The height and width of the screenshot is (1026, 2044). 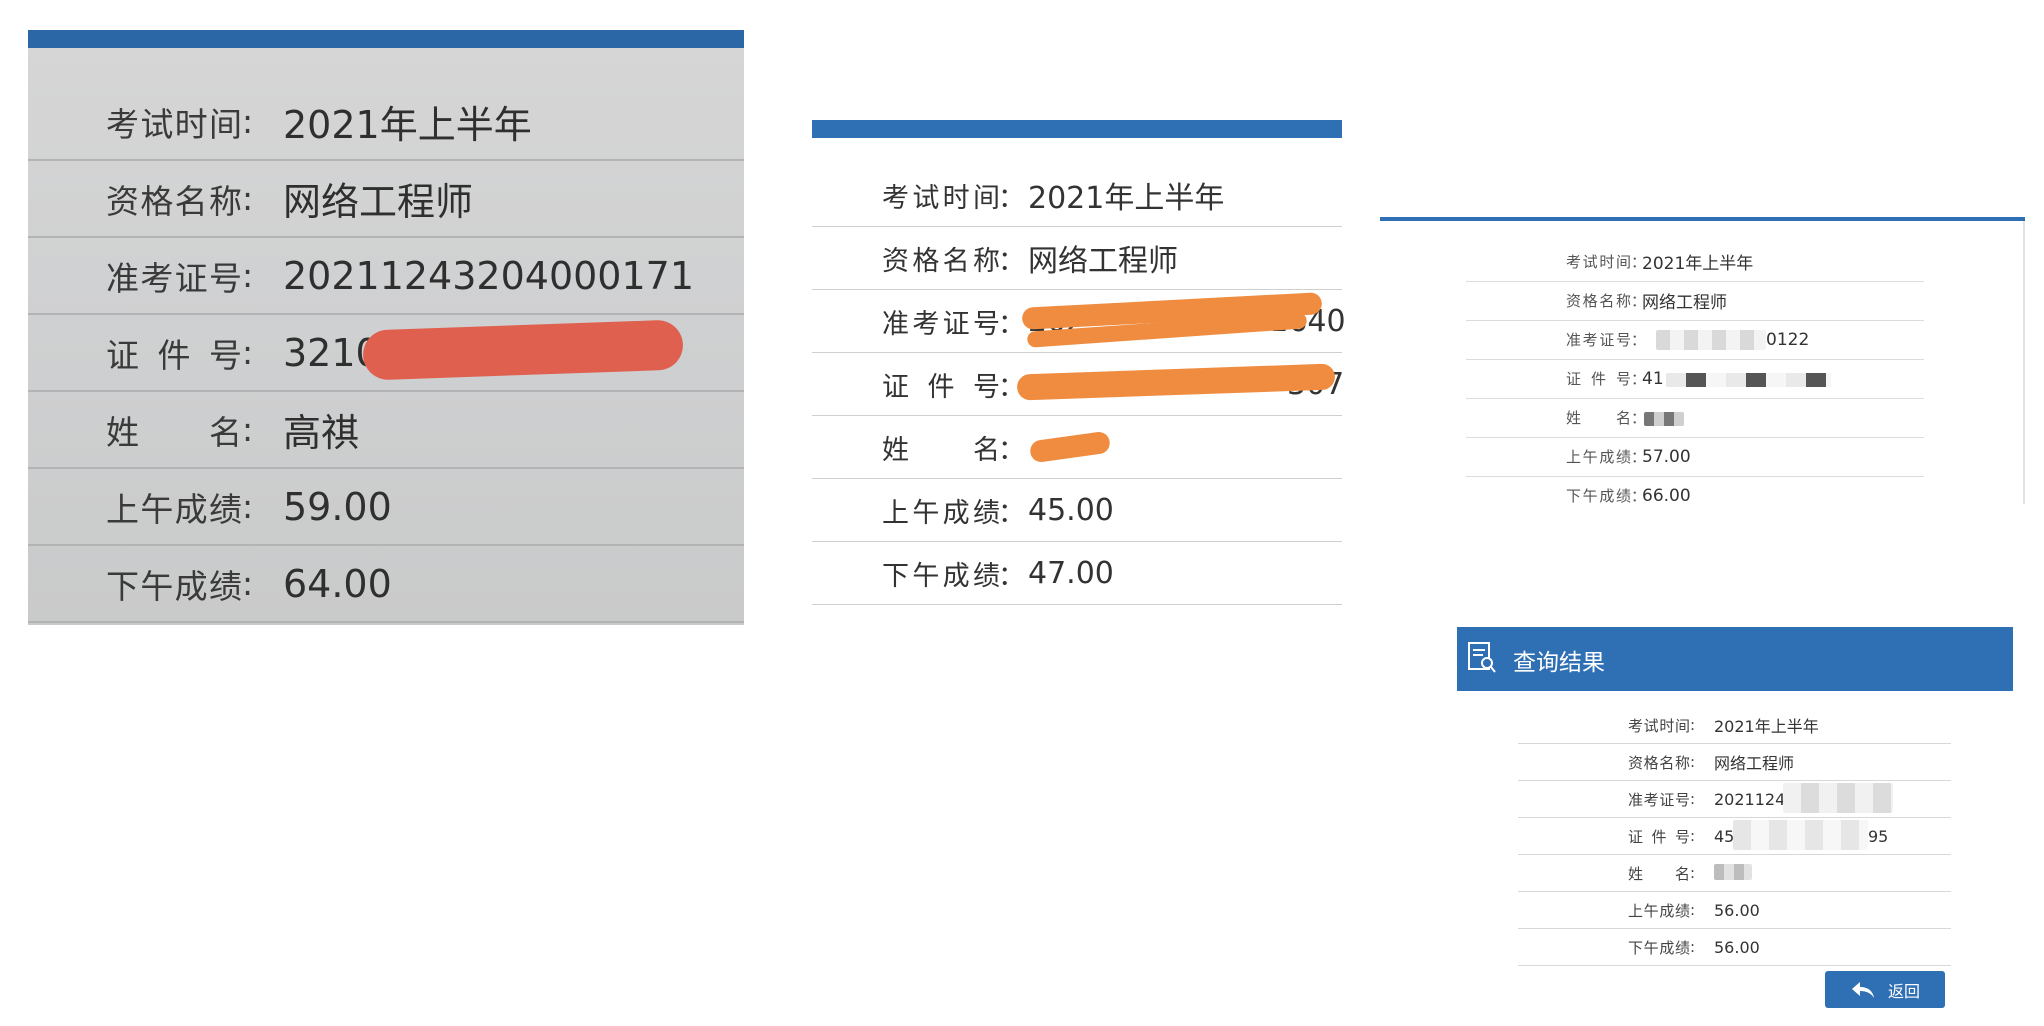 I want to click on row-pm-score: 下午成绩 : 64.00, so click(x=386, y=584).